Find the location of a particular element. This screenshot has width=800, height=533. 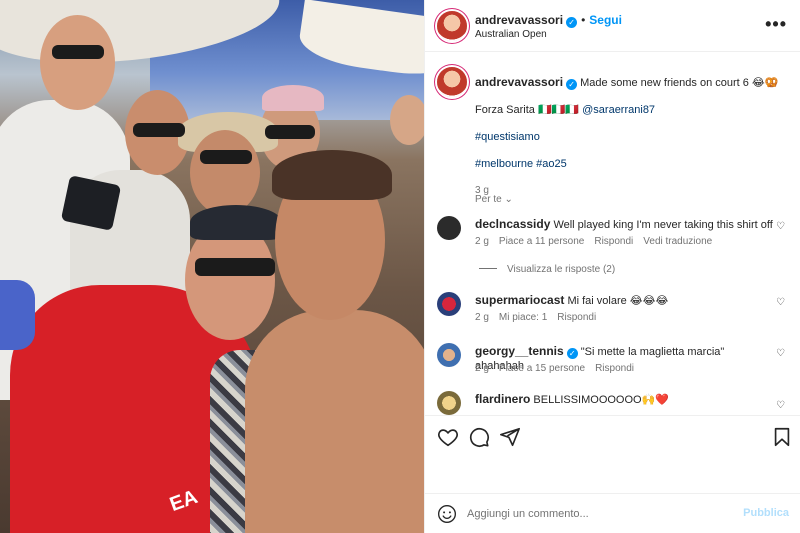

caption-hashtag-link: #questisiamo is located at coordinates (630, 137).